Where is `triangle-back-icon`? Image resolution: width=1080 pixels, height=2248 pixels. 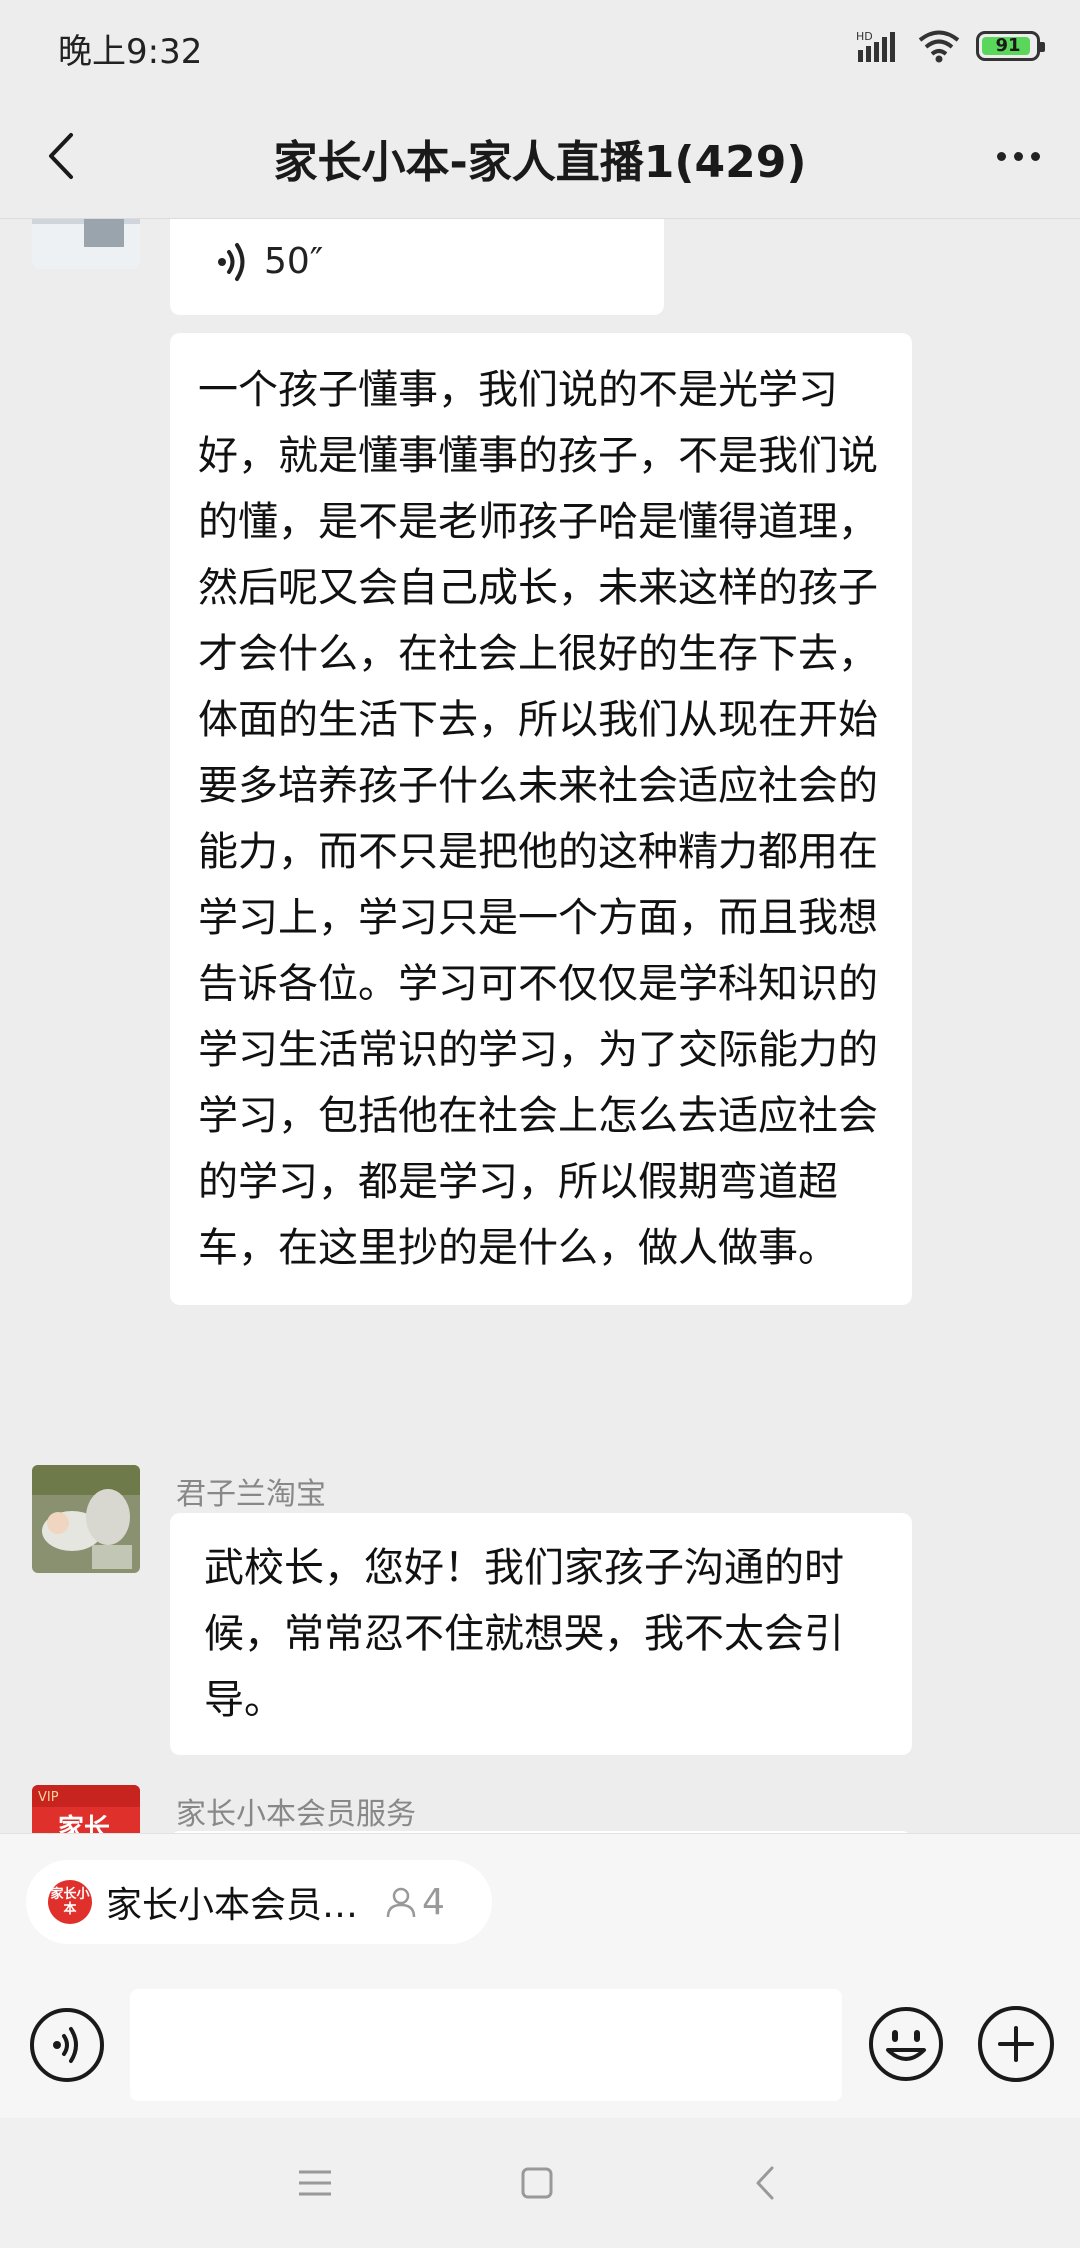 triangle-back-icon is located at coordinates (765, 2183).